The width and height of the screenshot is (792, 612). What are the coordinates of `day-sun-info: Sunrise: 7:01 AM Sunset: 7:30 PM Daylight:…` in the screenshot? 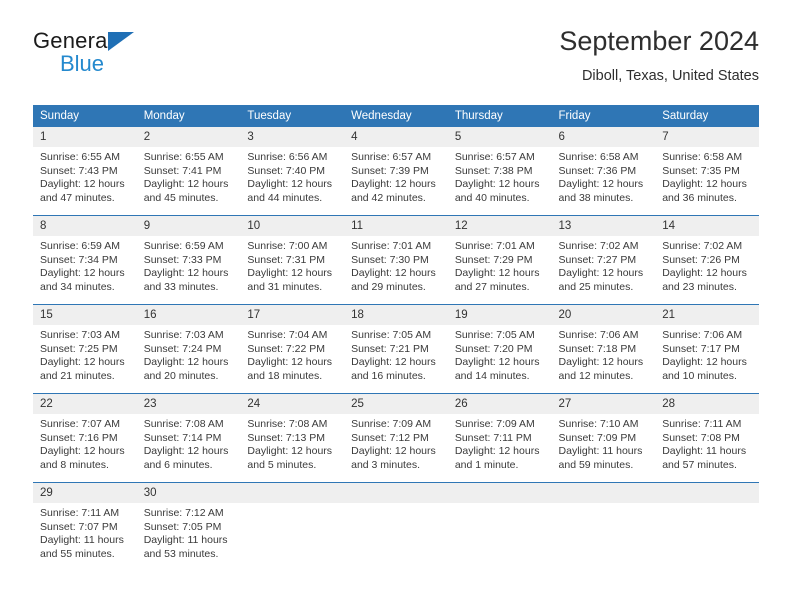 It's located at (396, 265).